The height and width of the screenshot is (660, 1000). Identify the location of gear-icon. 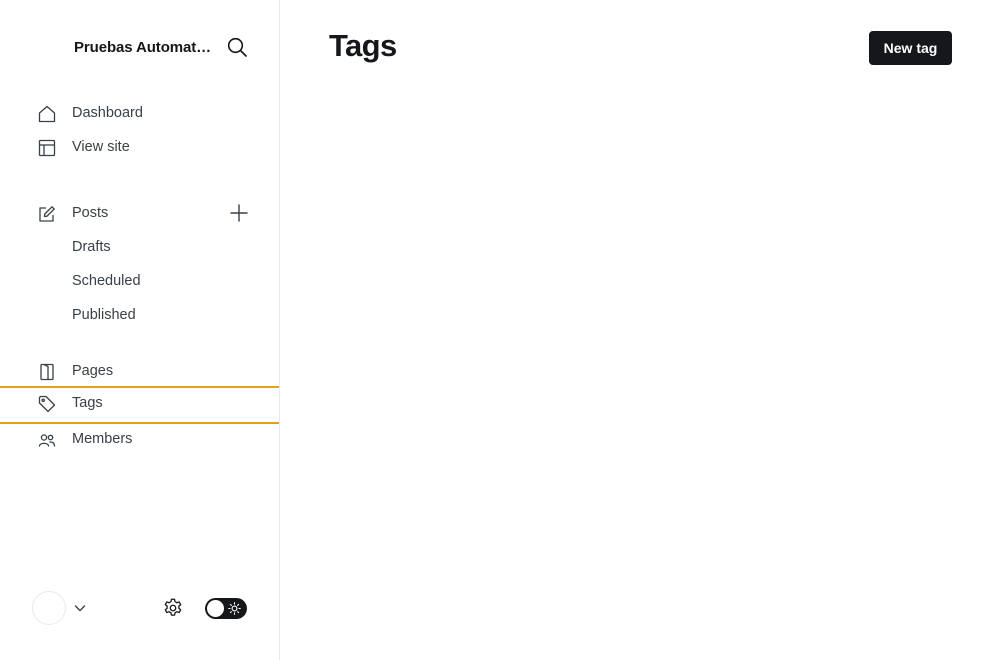
(173, 608).